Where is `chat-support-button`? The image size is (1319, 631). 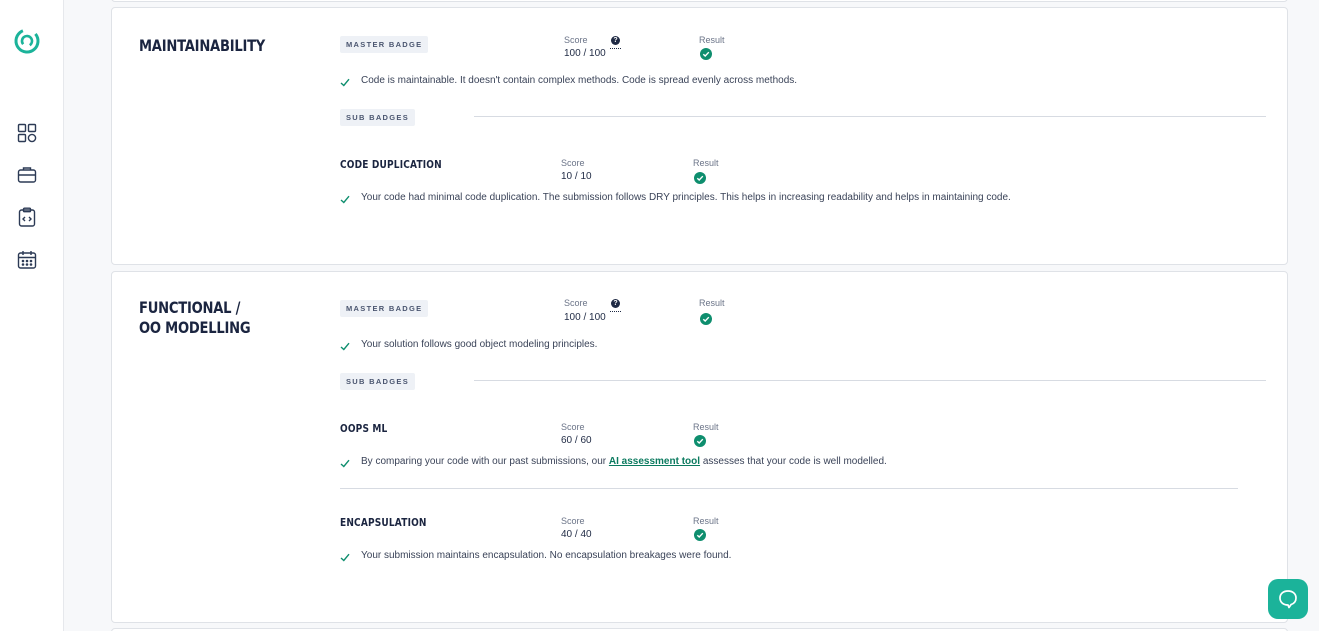 chat-support-button is located at coordinates (1288, 599).